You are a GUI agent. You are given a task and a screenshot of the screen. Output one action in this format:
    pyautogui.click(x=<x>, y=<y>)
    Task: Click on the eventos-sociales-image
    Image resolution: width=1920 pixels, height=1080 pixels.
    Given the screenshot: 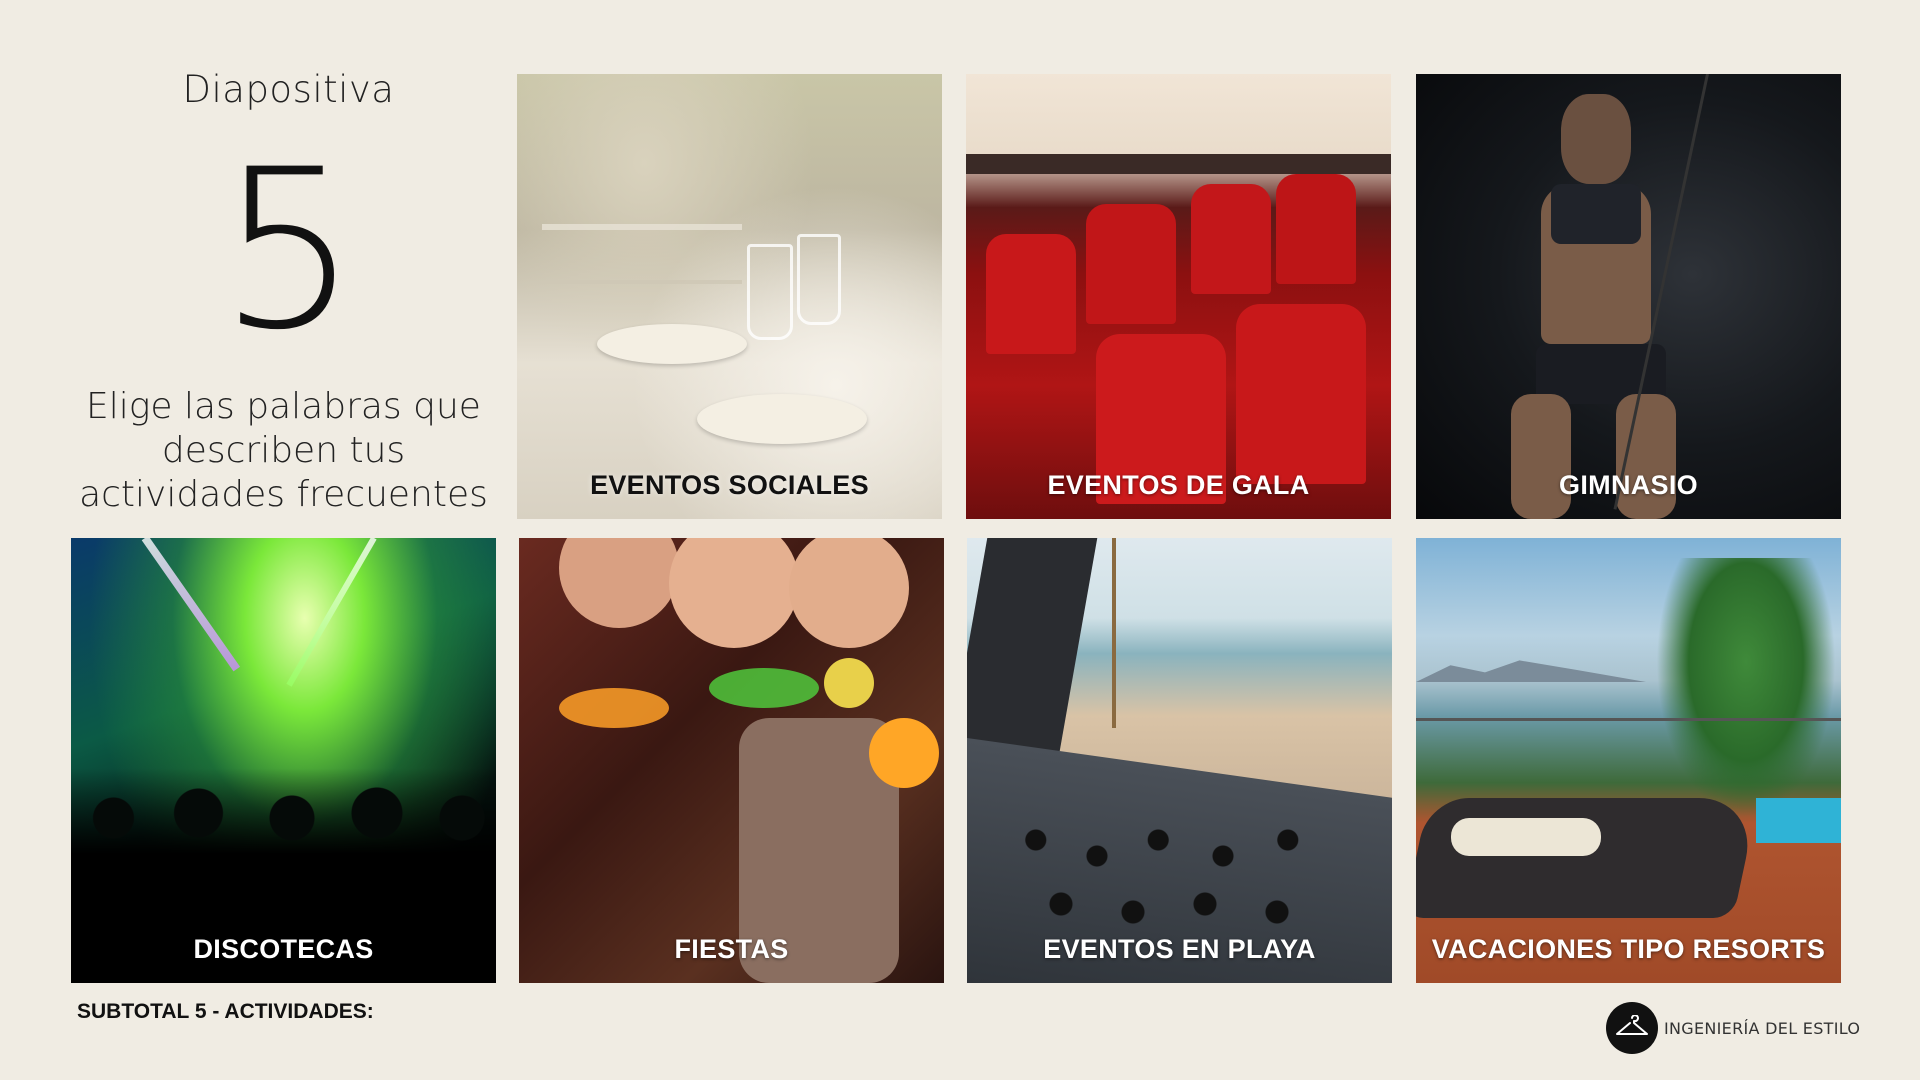 What is the action you would take?
    pyautogui.click(x=729, y=296)
    